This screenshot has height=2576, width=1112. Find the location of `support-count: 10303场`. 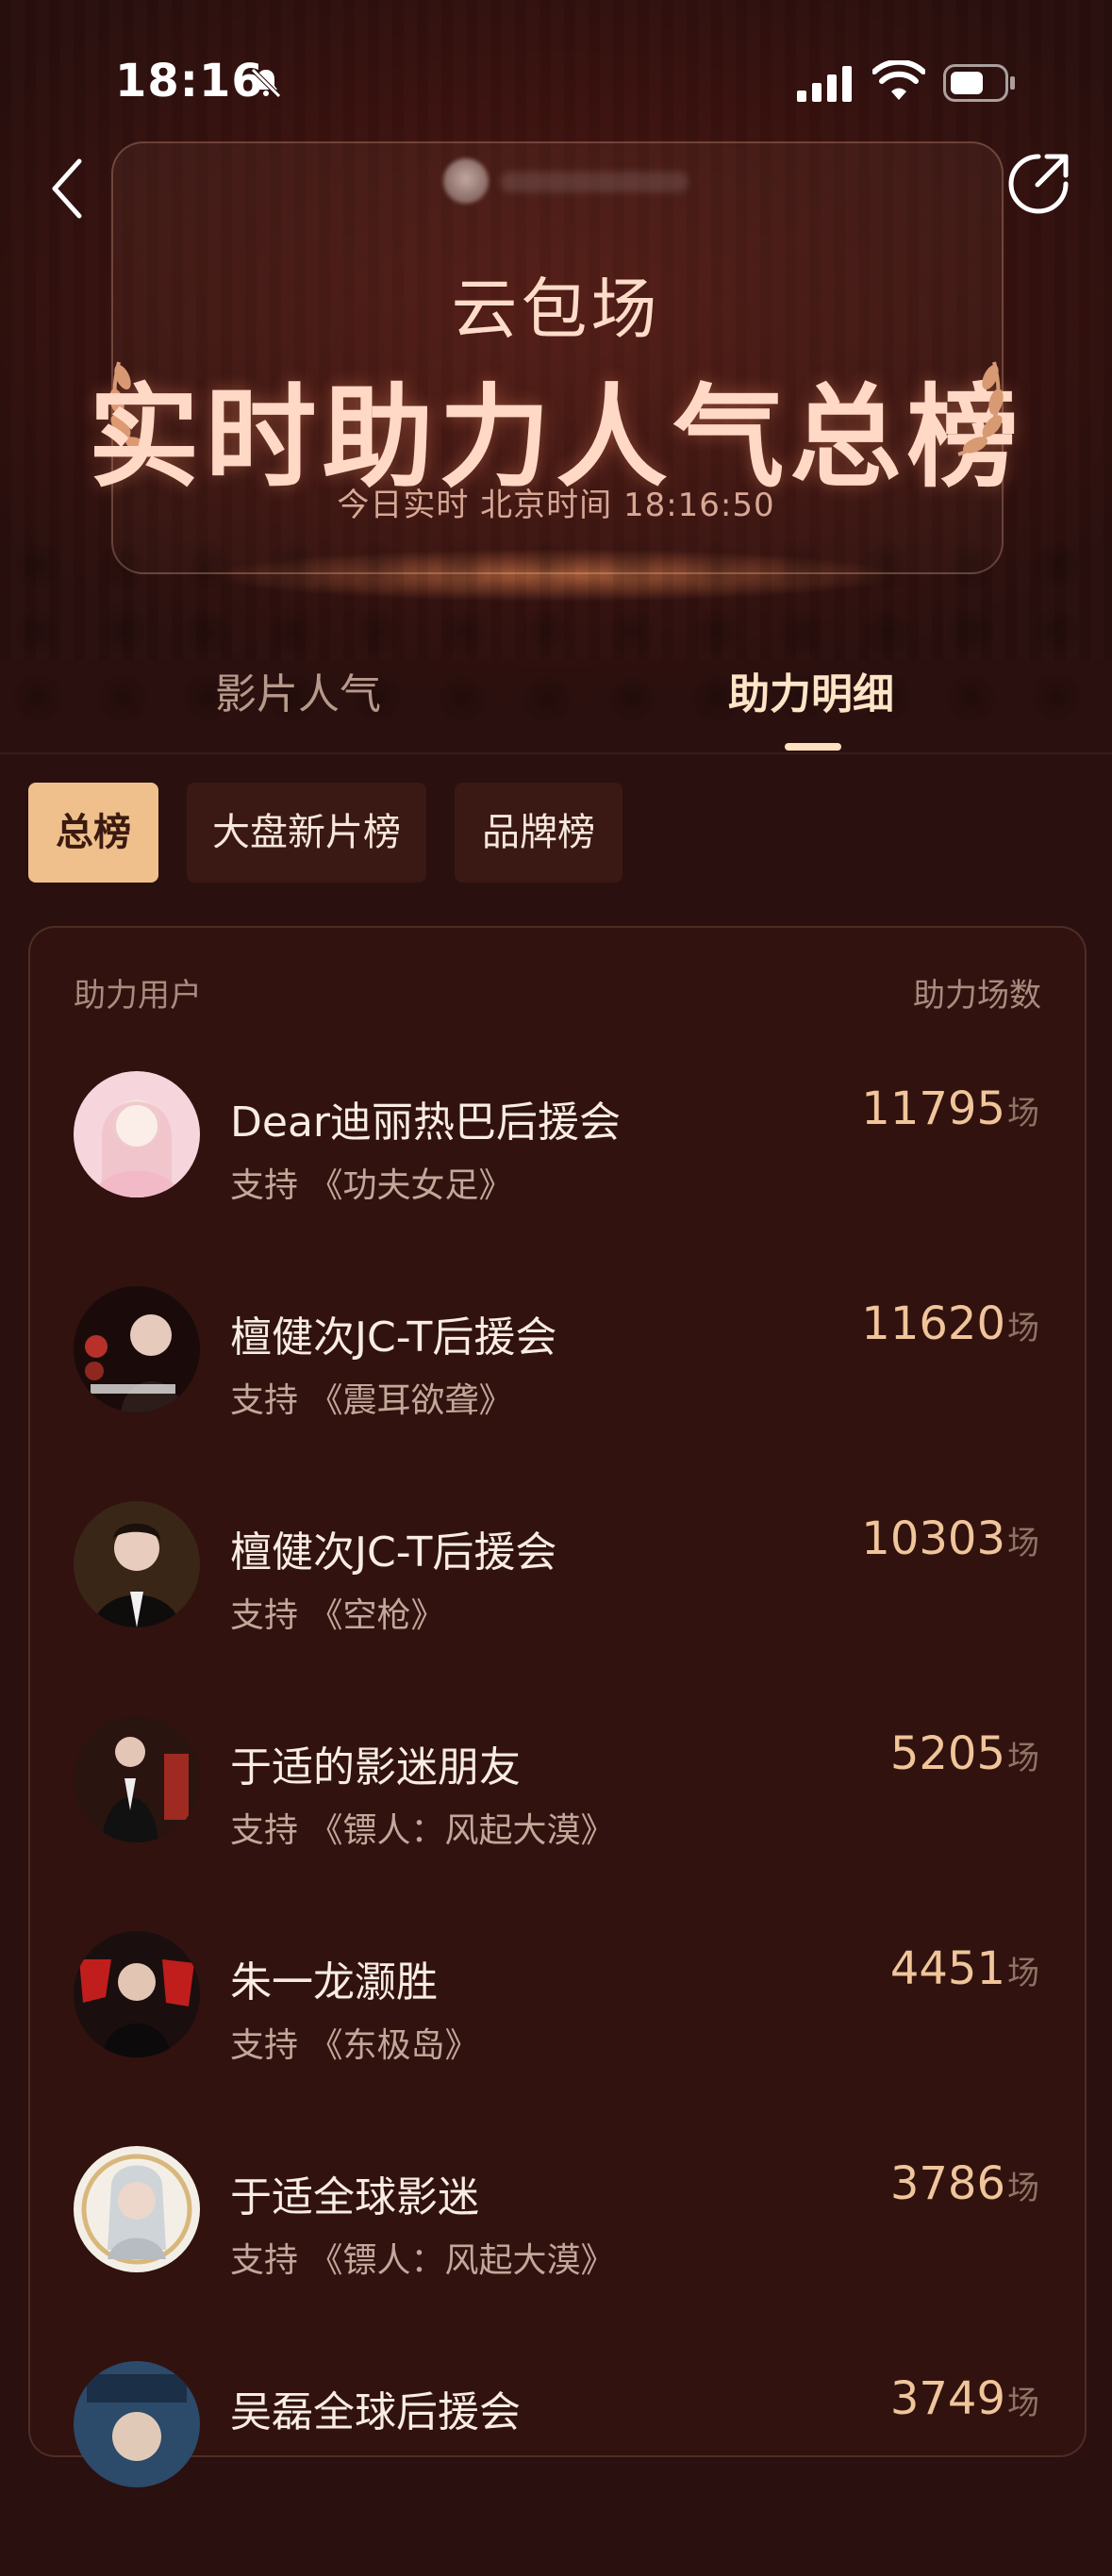

support-count: 10303场 is located at coordinates (950, 1538).